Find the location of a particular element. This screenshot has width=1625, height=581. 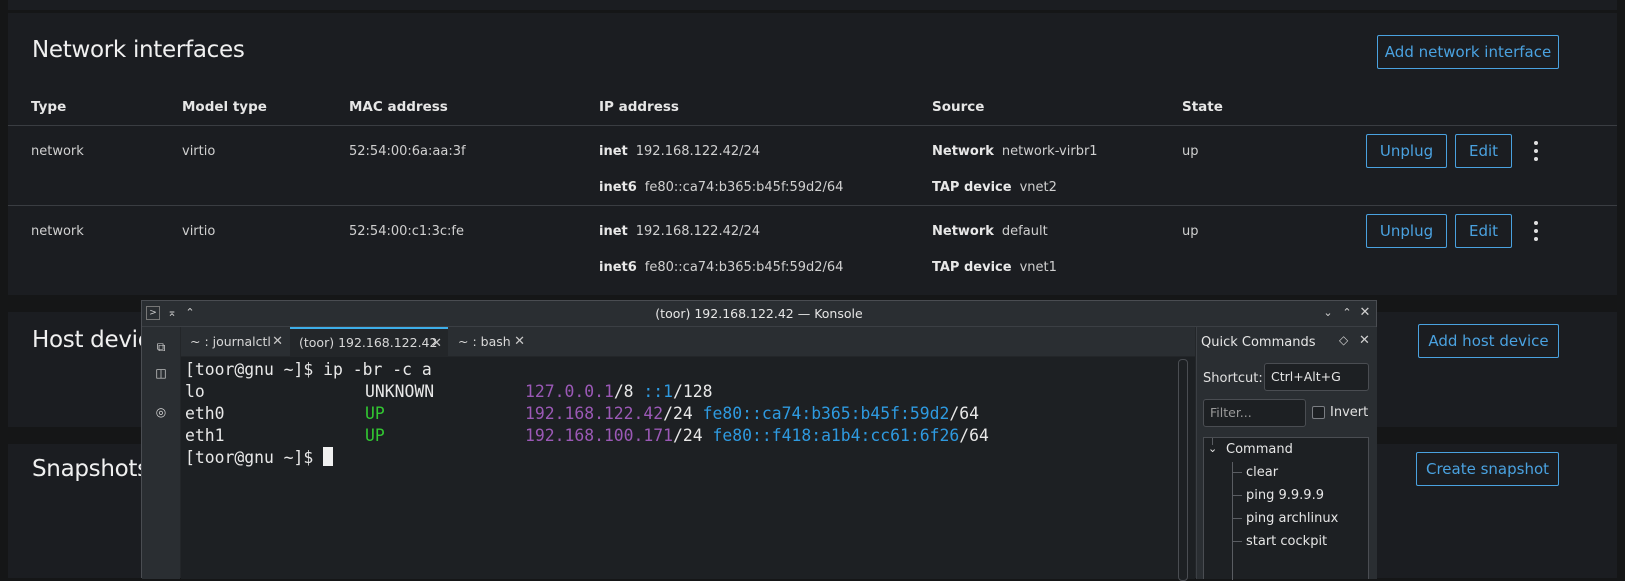

column-header-type: Type is located at coordinates (49, 107).